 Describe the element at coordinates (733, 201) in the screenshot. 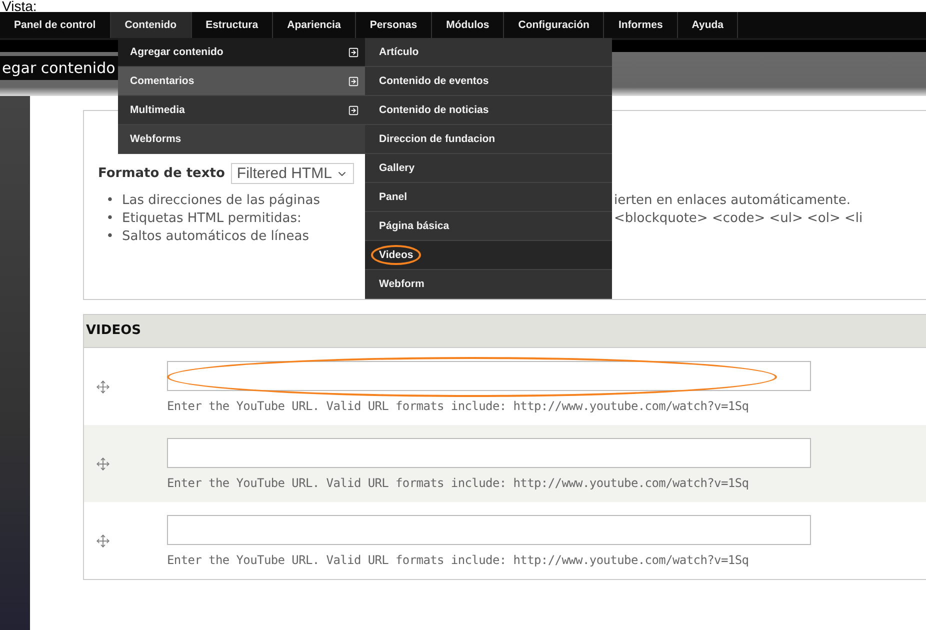

I see `tip-text: ierten en enlaces automáticamente.` at that location.